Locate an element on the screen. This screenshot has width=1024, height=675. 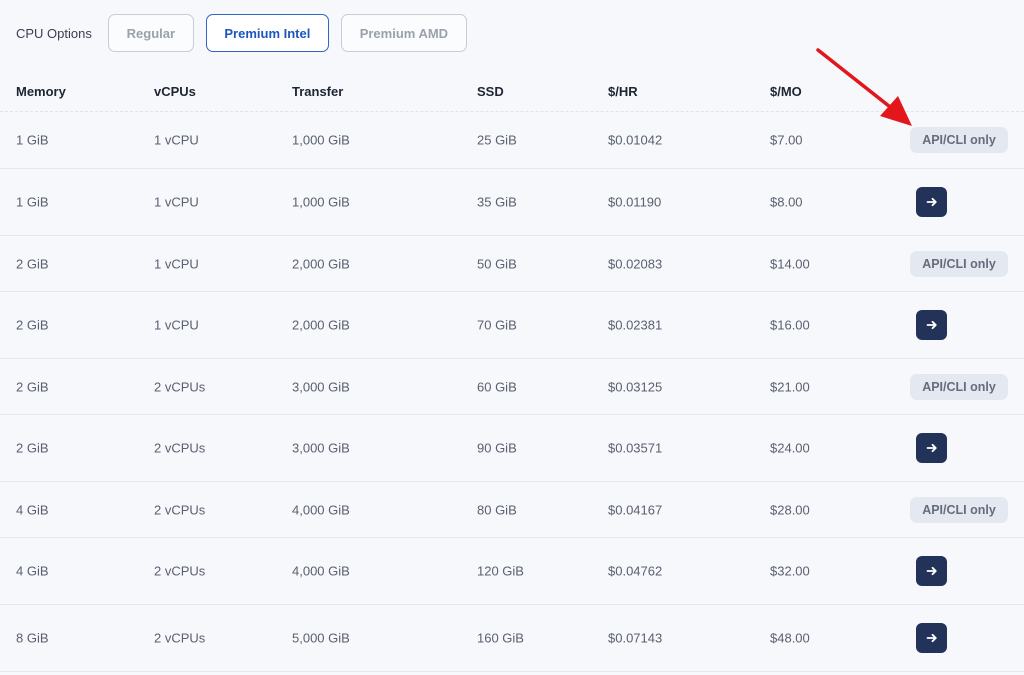
cell-hourly-price: $0.02083 is located at coordinates (635, 263).